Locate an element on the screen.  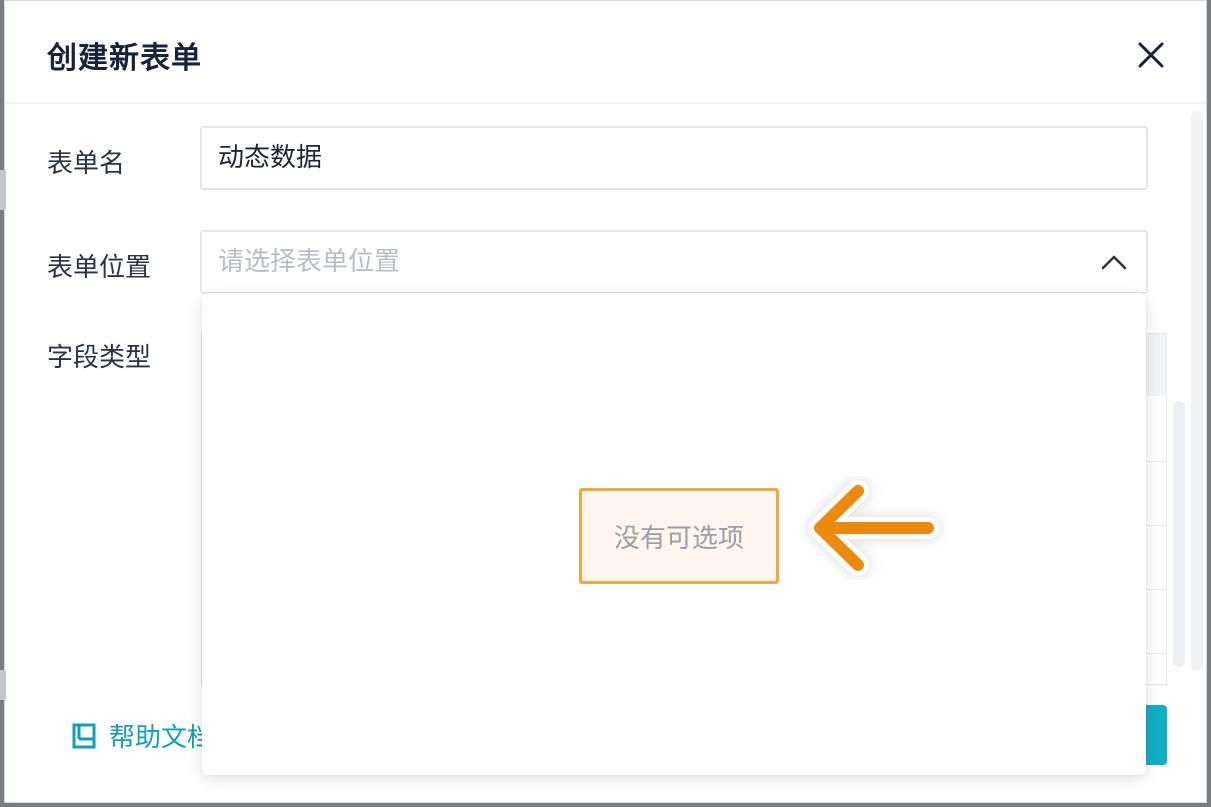
book-icon is located at coordinates (84, 735).